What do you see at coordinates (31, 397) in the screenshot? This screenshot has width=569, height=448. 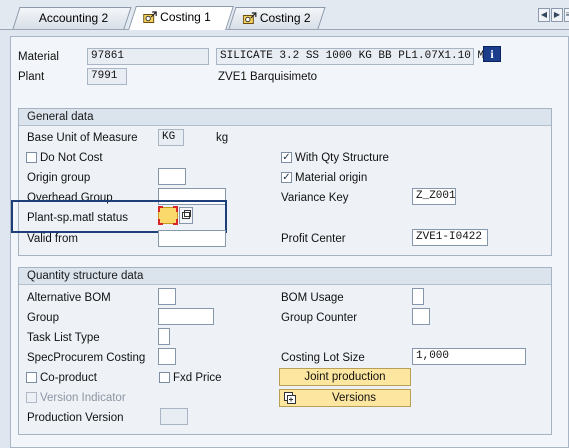 I see `version-indicator-checkbox` at bounding box center [31, 397].